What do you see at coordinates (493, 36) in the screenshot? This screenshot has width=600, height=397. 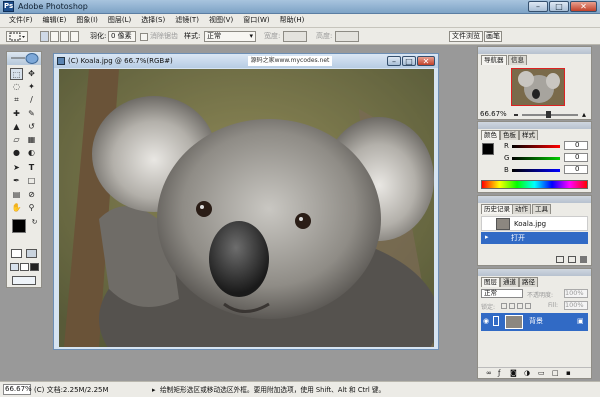 I see `brushes-tab: 画笔` at bounding box center [493, 36].